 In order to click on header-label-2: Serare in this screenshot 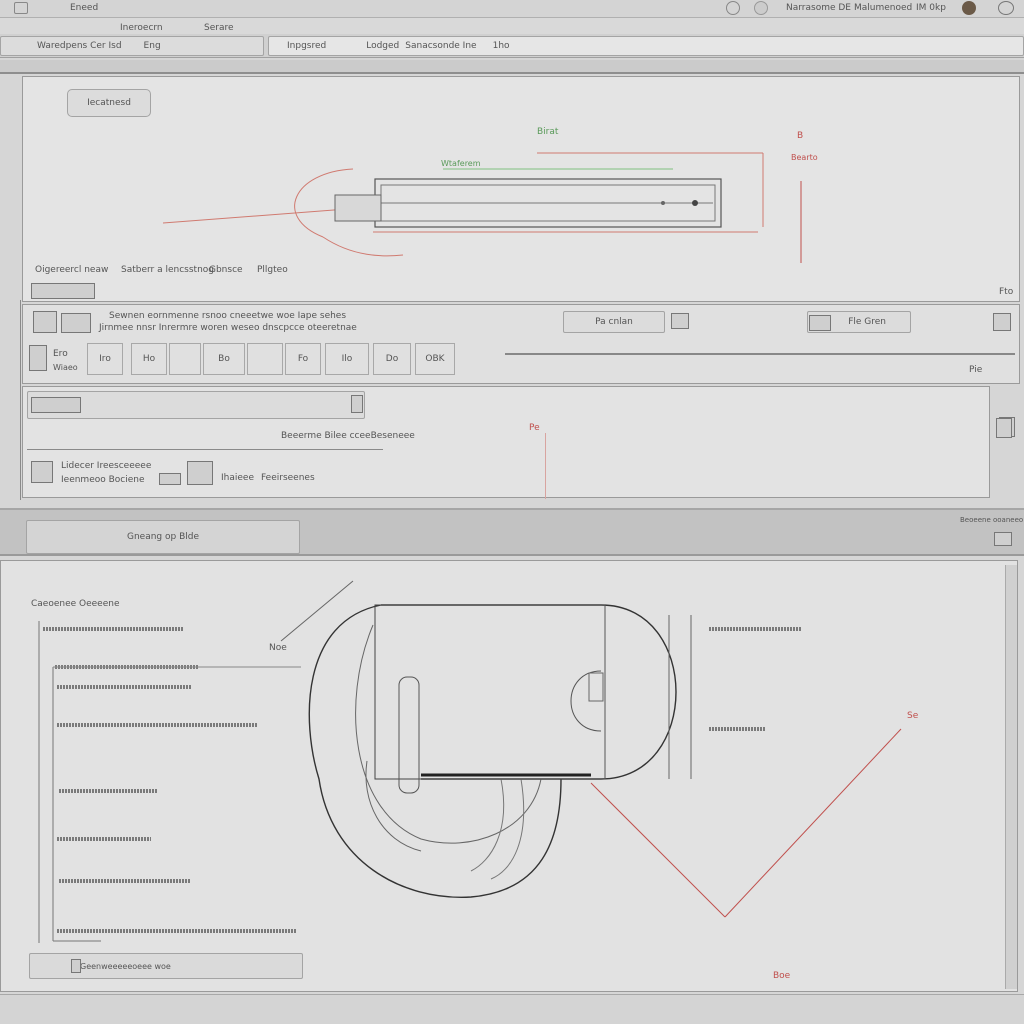, I will do `click(219, 28)`.